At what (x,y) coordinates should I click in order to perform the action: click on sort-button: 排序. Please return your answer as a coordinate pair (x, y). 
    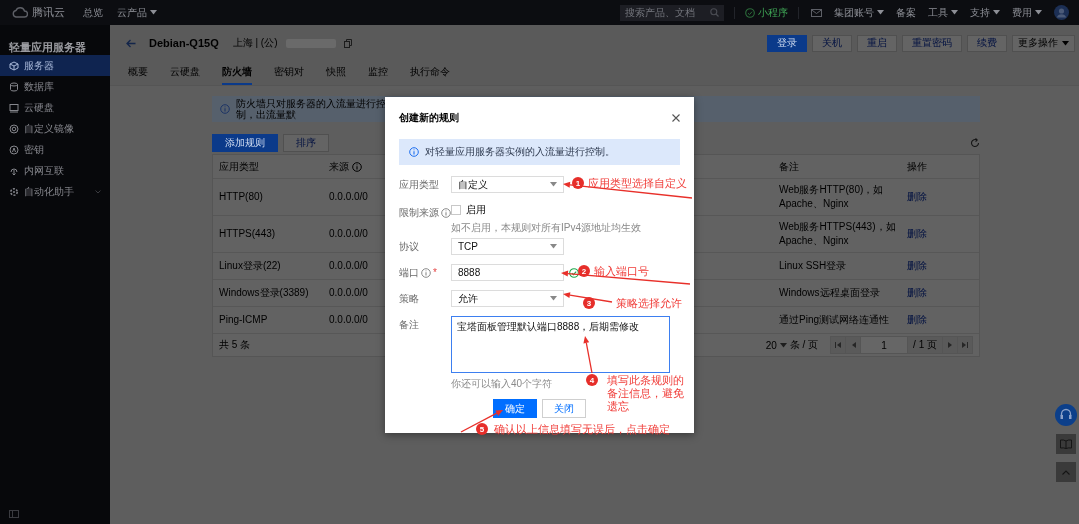
    Looking at the image, I should click on (306, 143).